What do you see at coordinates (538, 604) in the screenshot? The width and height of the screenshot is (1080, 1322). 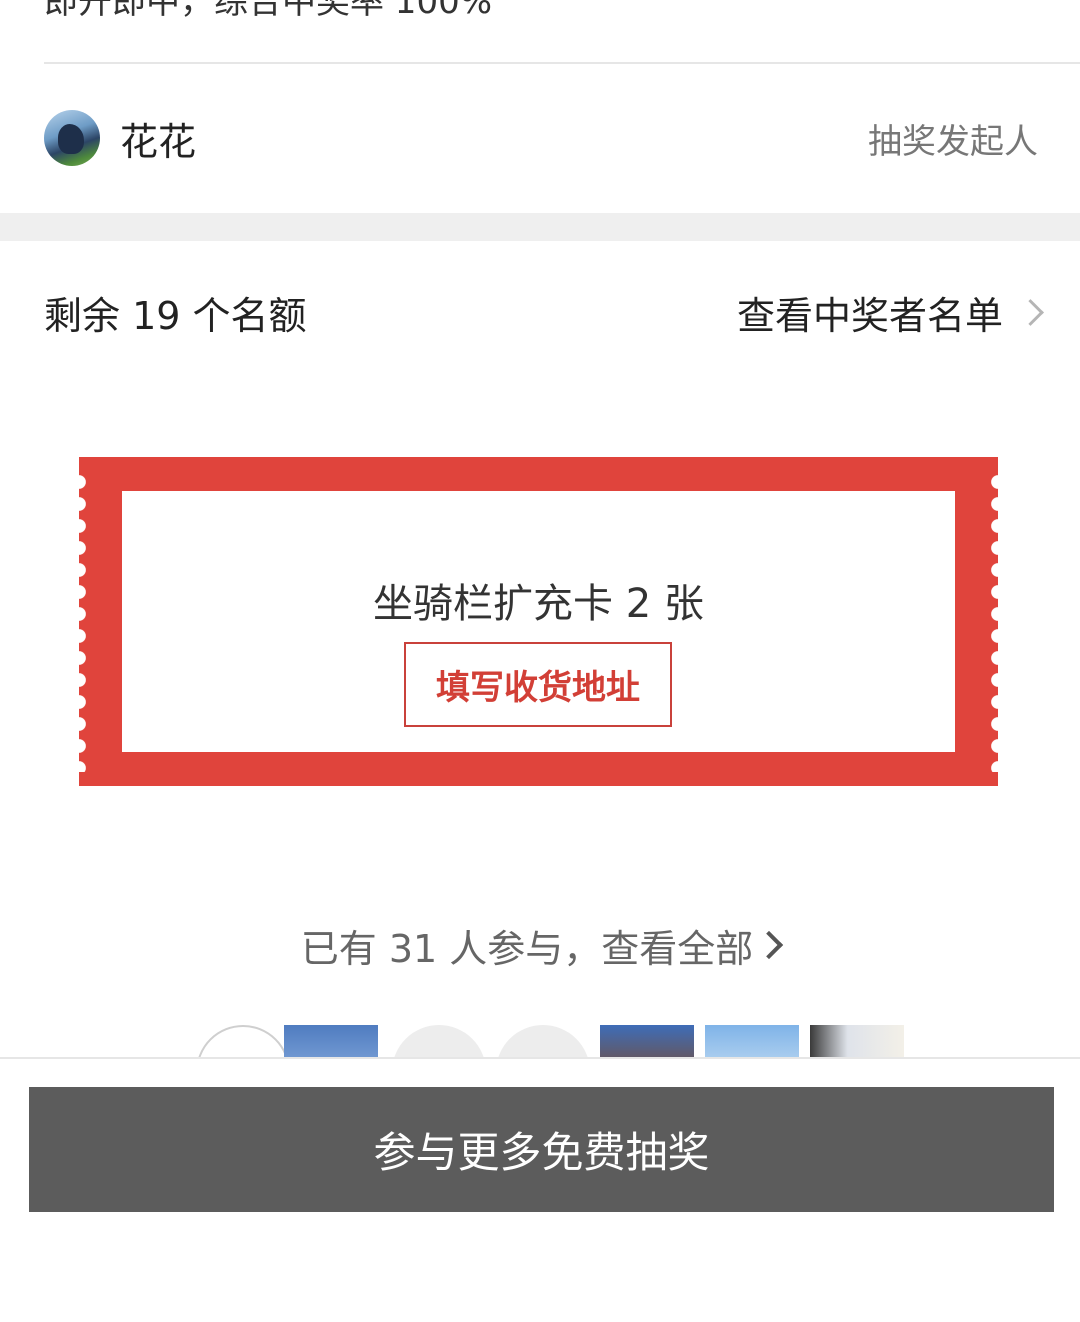 I see `prize-title: 坐骑栏扩充卡 2 张` at bounding box center [538, 604].